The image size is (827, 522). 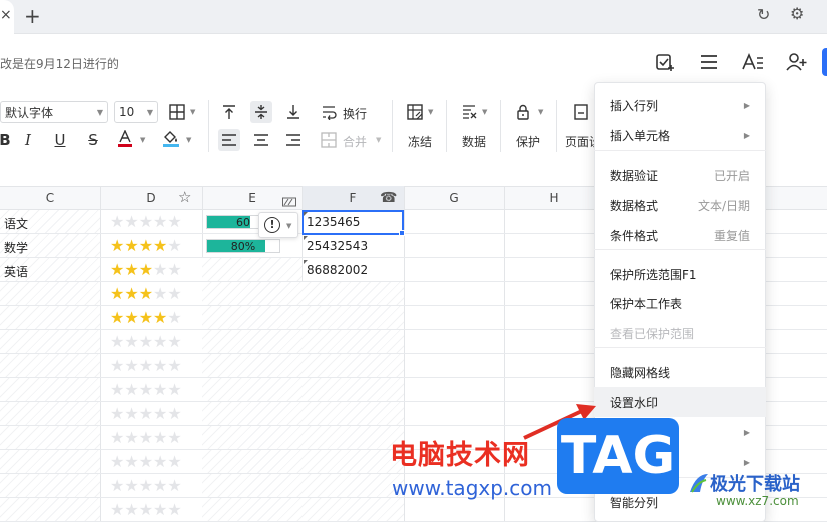 I want to click on wrap-text-label: 换行, so click(x=355, y=113).